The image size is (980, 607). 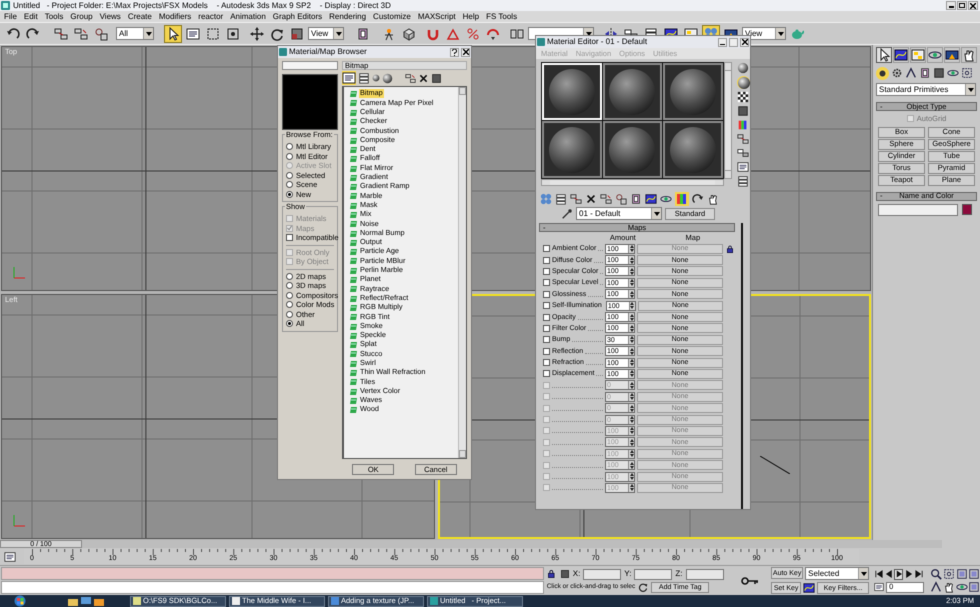 I want to click on selection-set-dropdown: Selected, so click(x=837, y=573).